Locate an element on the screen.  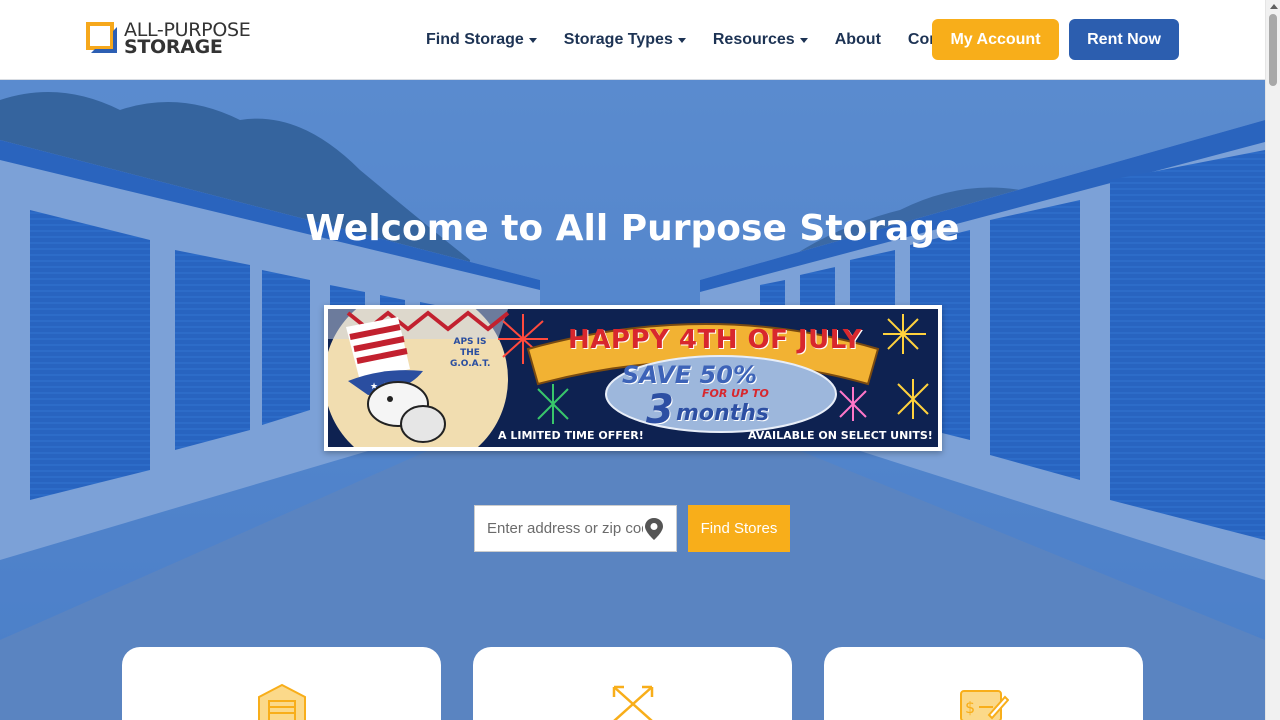
banner-right-note: AVAILABLE ON SELECT UNITS! is located at coordinates (840, 435).